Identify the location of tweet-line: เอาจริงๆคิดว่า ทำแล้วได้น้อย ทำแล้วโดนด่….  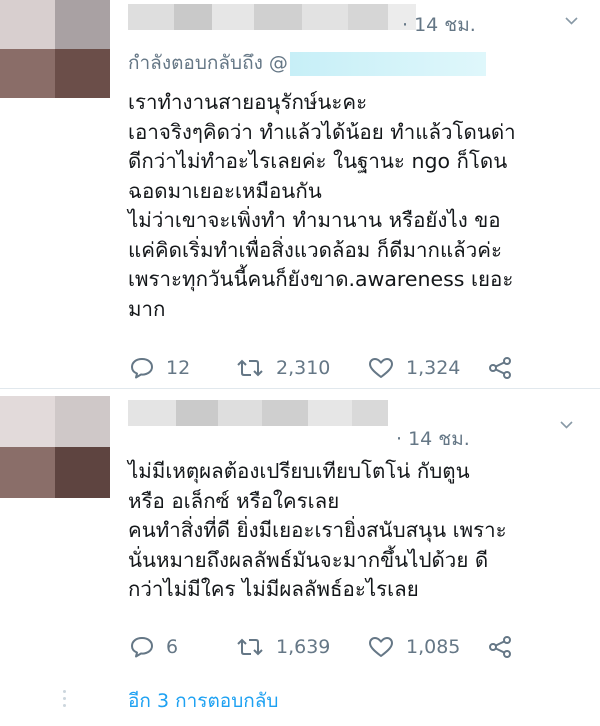
(322, 131).